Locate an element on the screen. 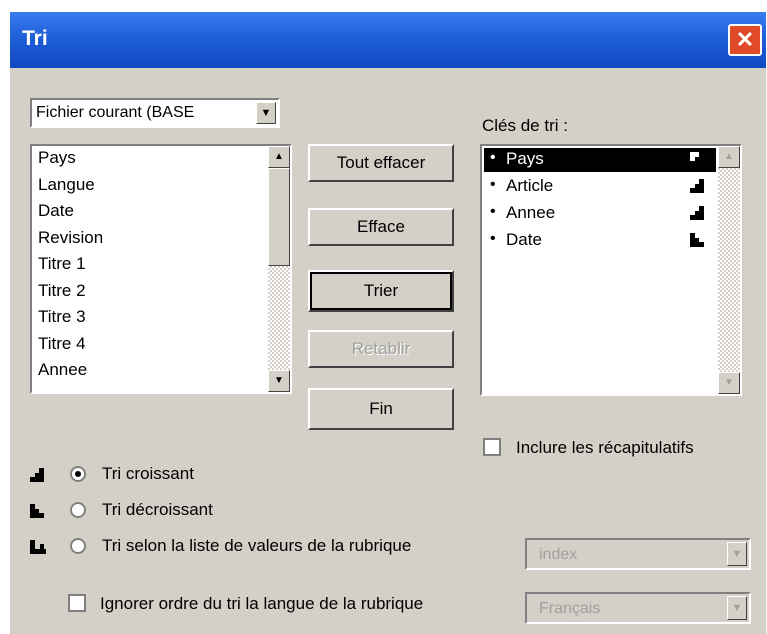 The width and height of the screenshot is (767, 634). value-list-combo: index ▼ is located at coordinates (638, 554).